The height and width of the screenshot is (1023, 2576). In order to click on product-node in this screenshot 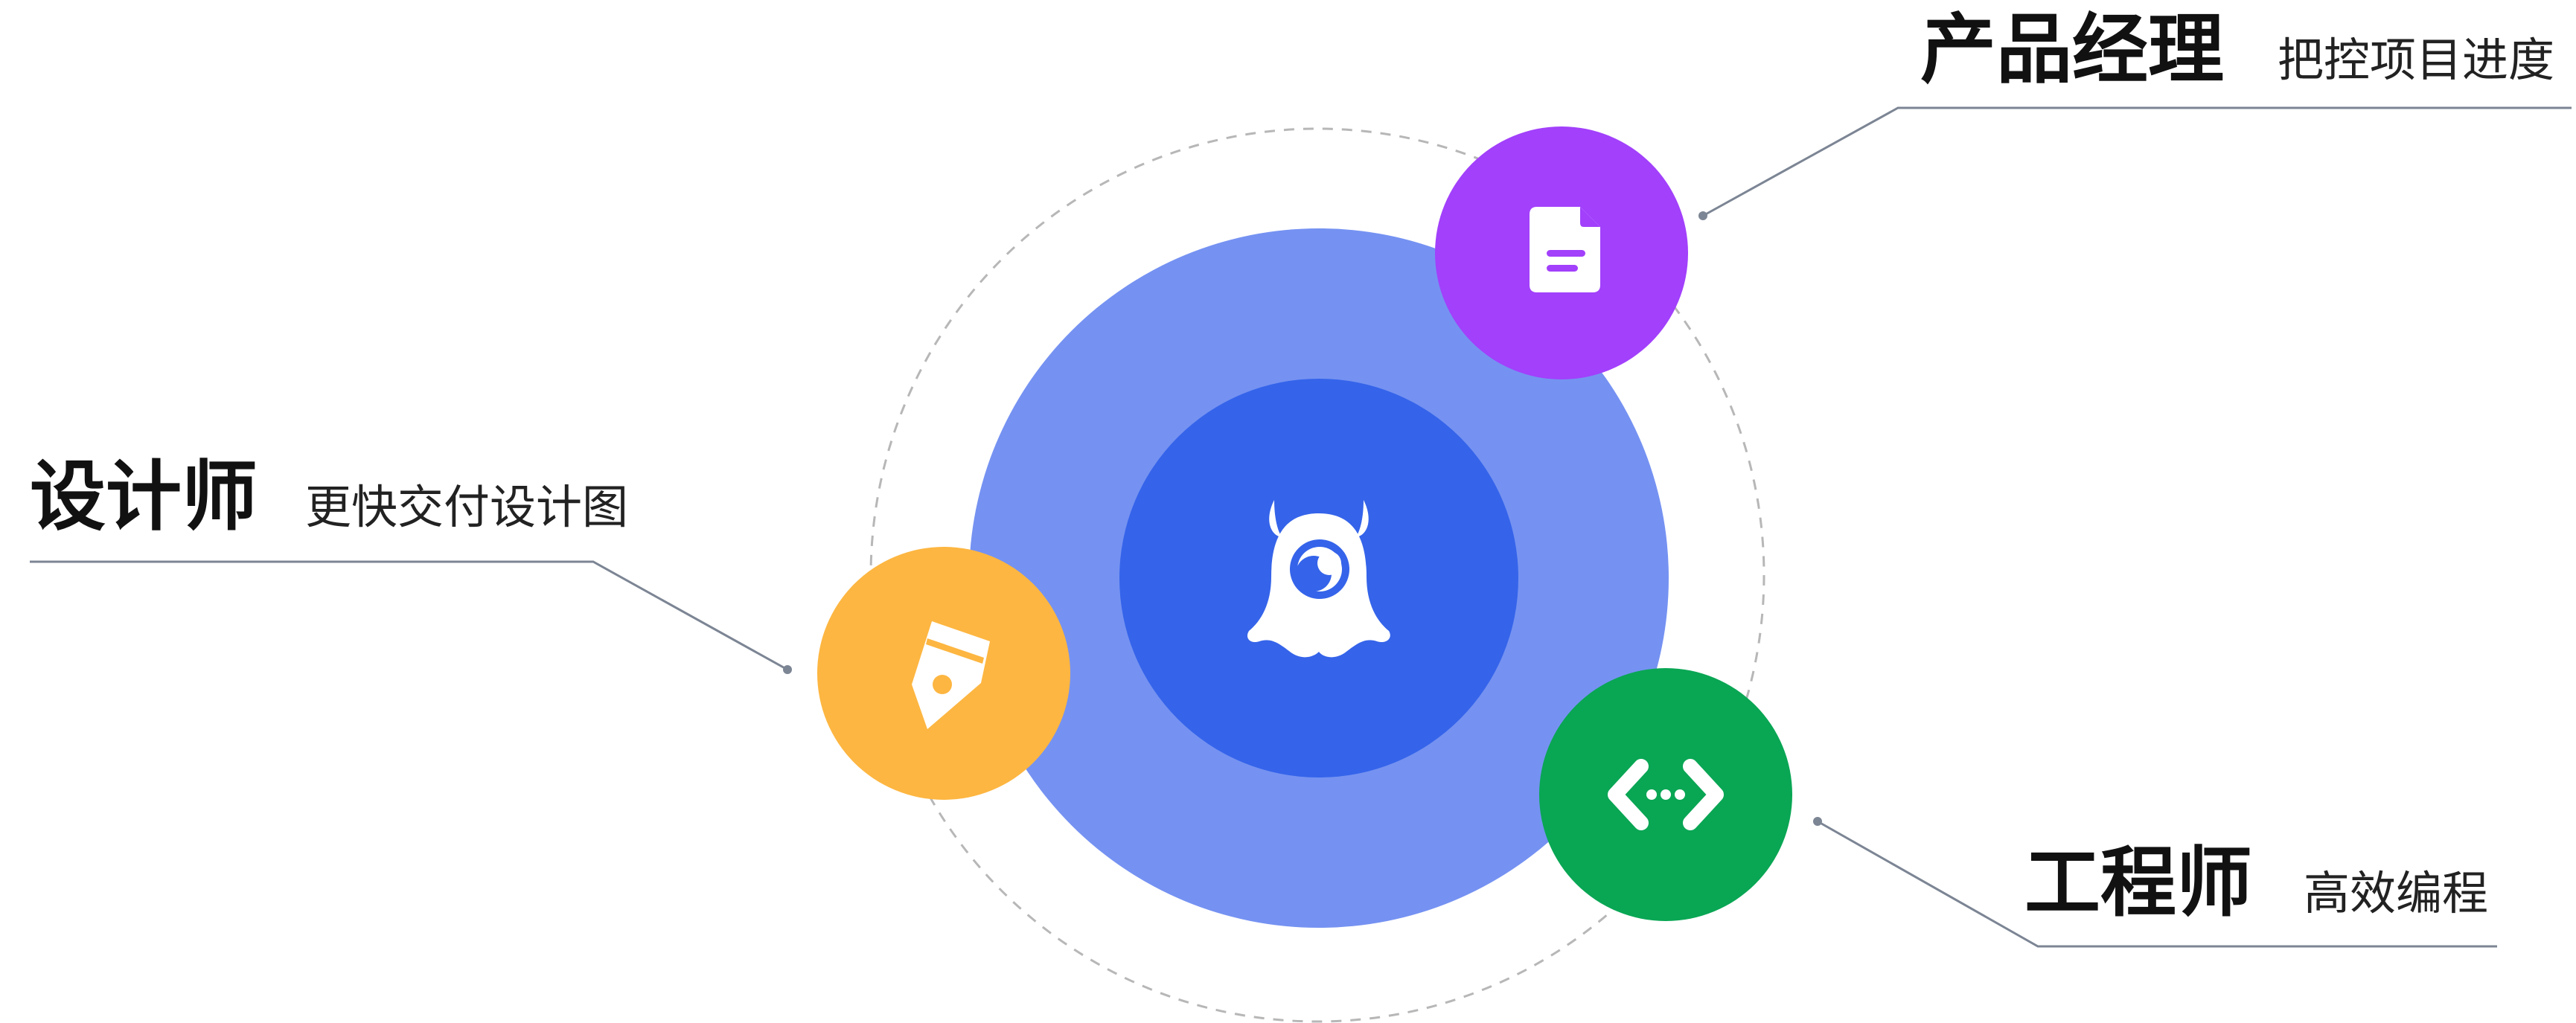, I will do `click(1561, 252)`.